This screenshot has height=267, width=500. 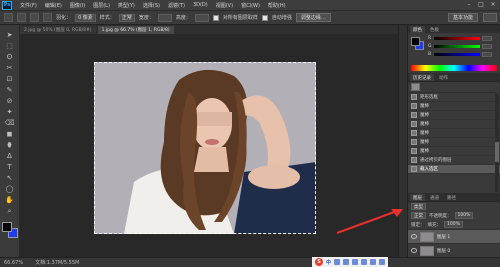 I want to click on lasso-tool-icon: ʘ, so click(x=9, y=57).